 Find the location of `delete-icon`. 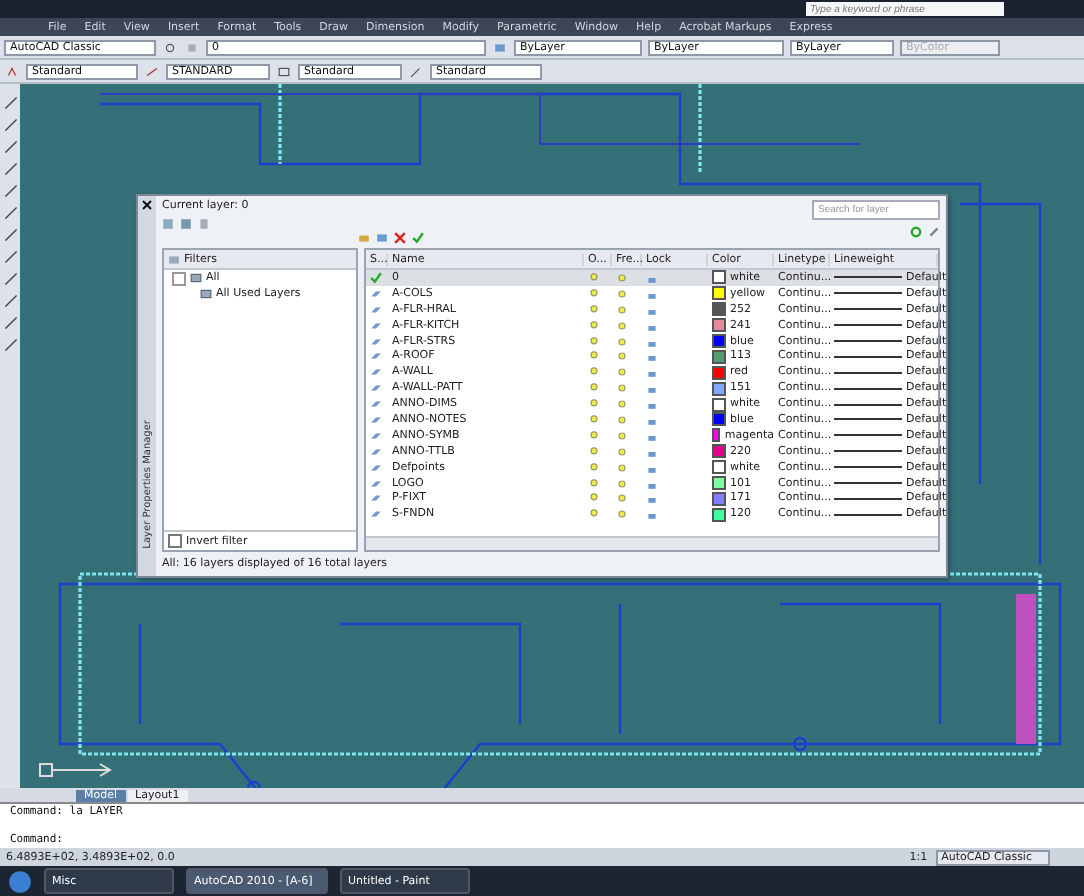

delete-icon is located at coordinates (399, 238).